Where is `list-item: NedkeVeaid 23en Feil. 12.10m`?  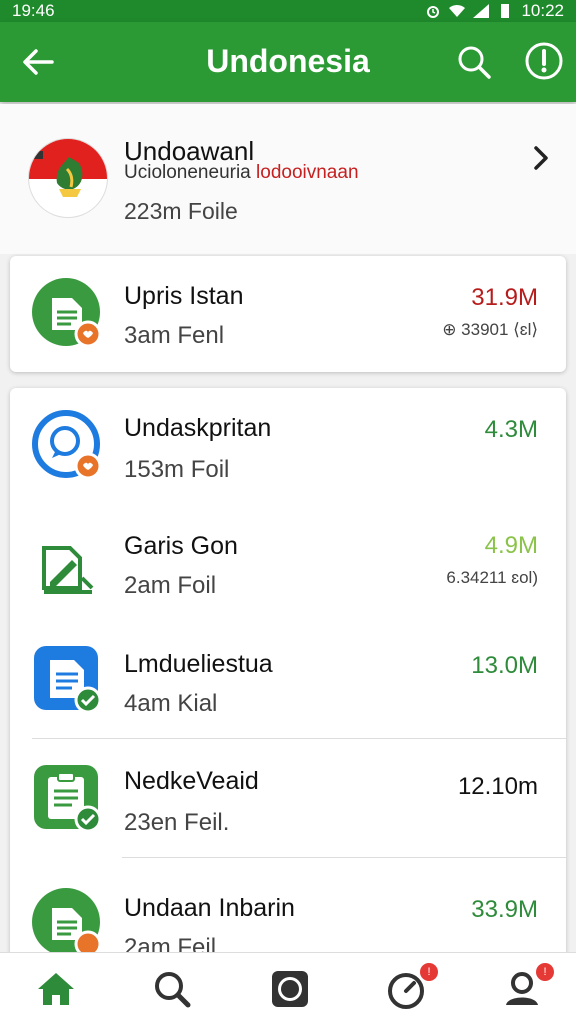
list-item: NedkeVeaid 23en Feil. 12.10m is located at coordinates (288, 798).